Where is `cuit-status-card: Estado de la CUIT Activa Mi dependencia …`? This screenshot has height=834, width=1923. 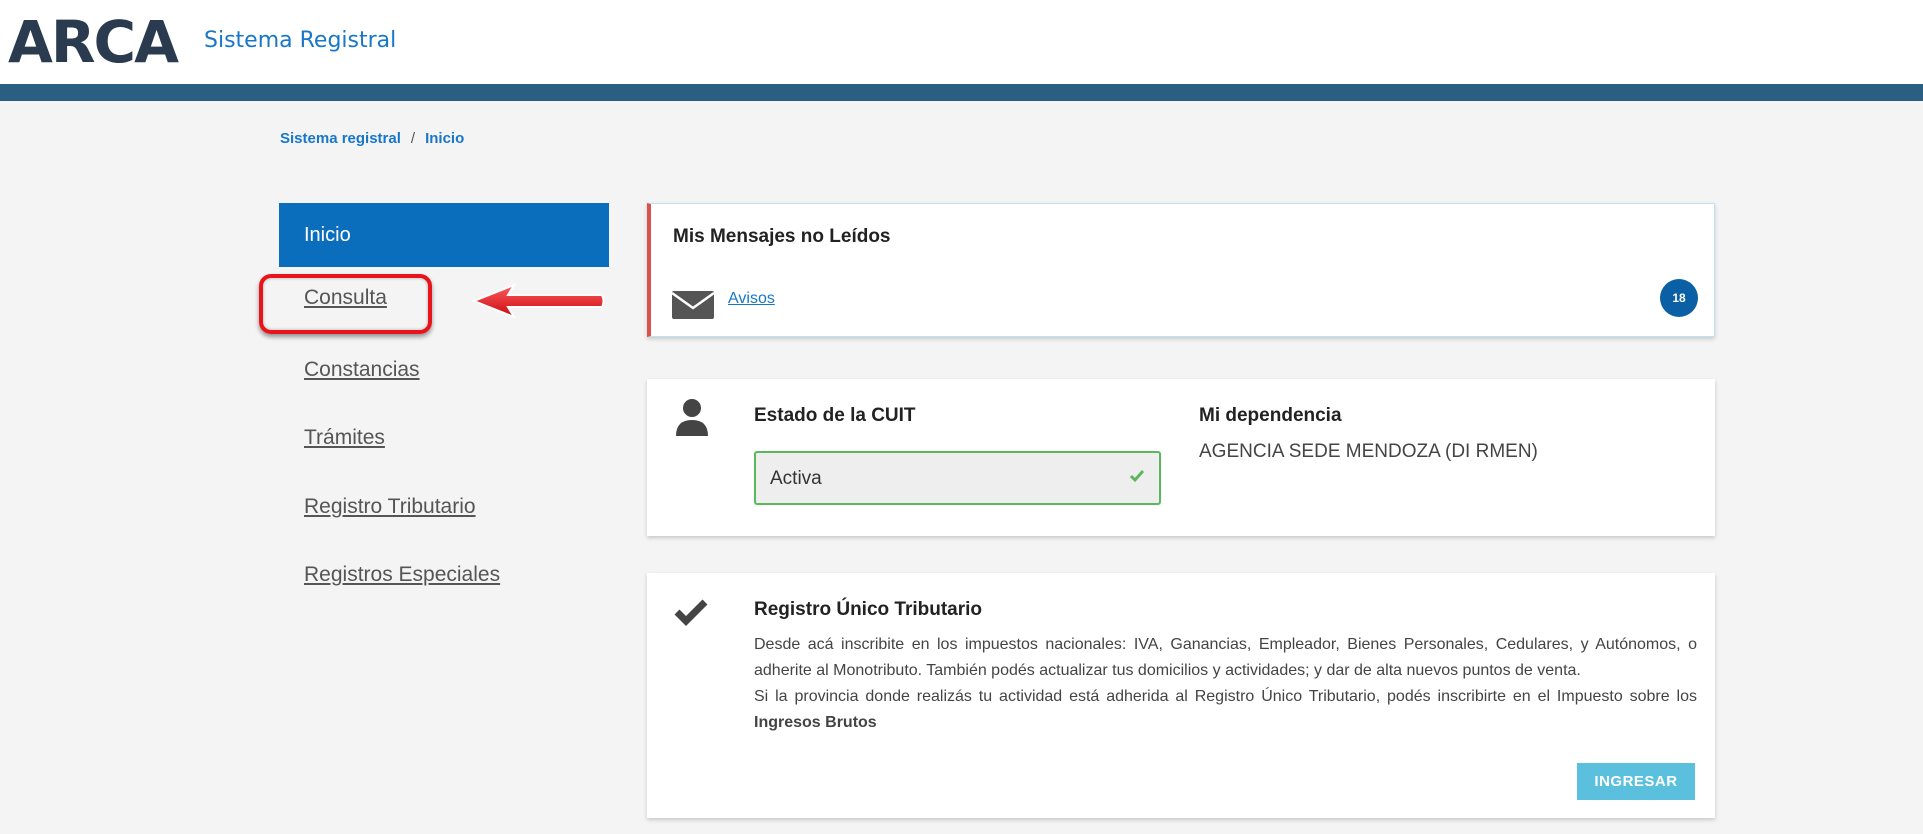 cuit-status-card: Estado de la CUIT Activa Mi dependencia … is located at coordinates (1181, 457).